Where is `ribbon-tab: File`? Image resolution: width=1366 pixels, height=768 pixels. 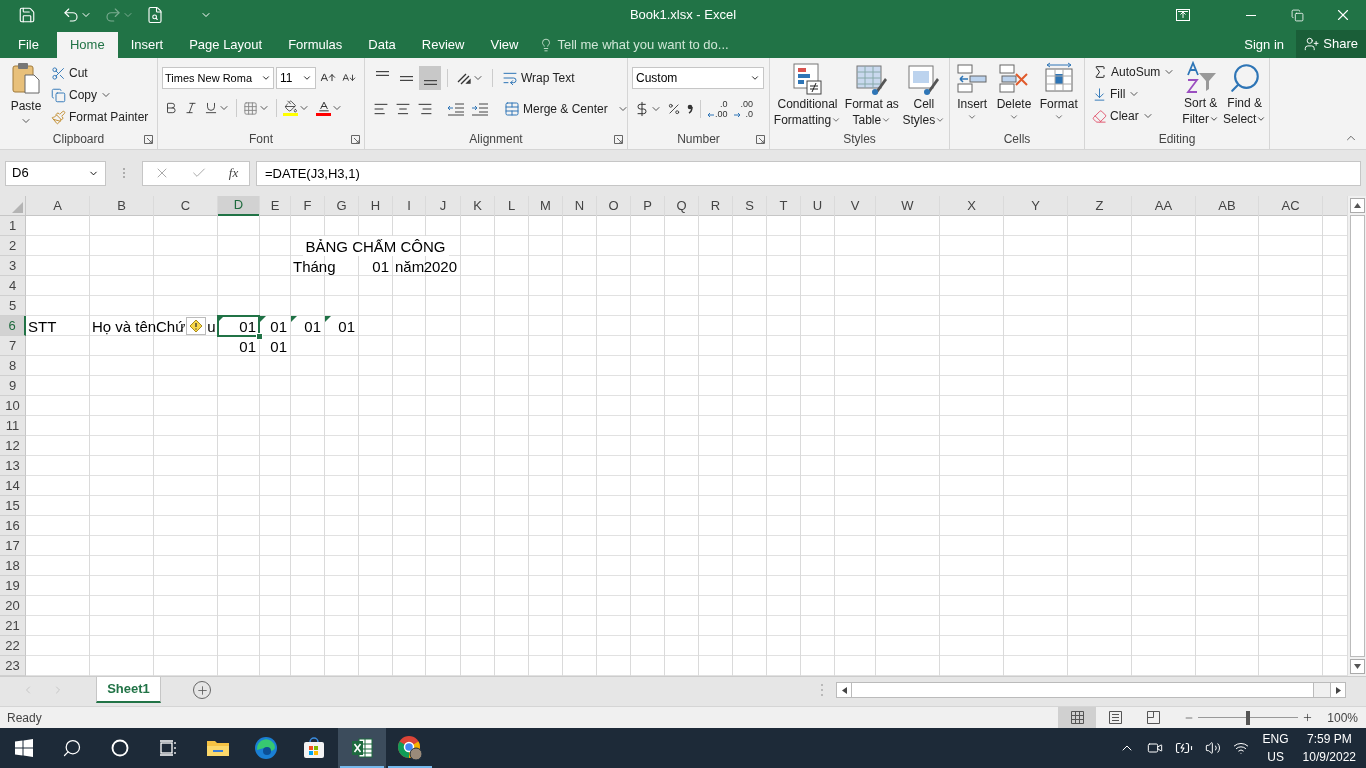
ribbon-tab: File is located at coordinates (28, 45).